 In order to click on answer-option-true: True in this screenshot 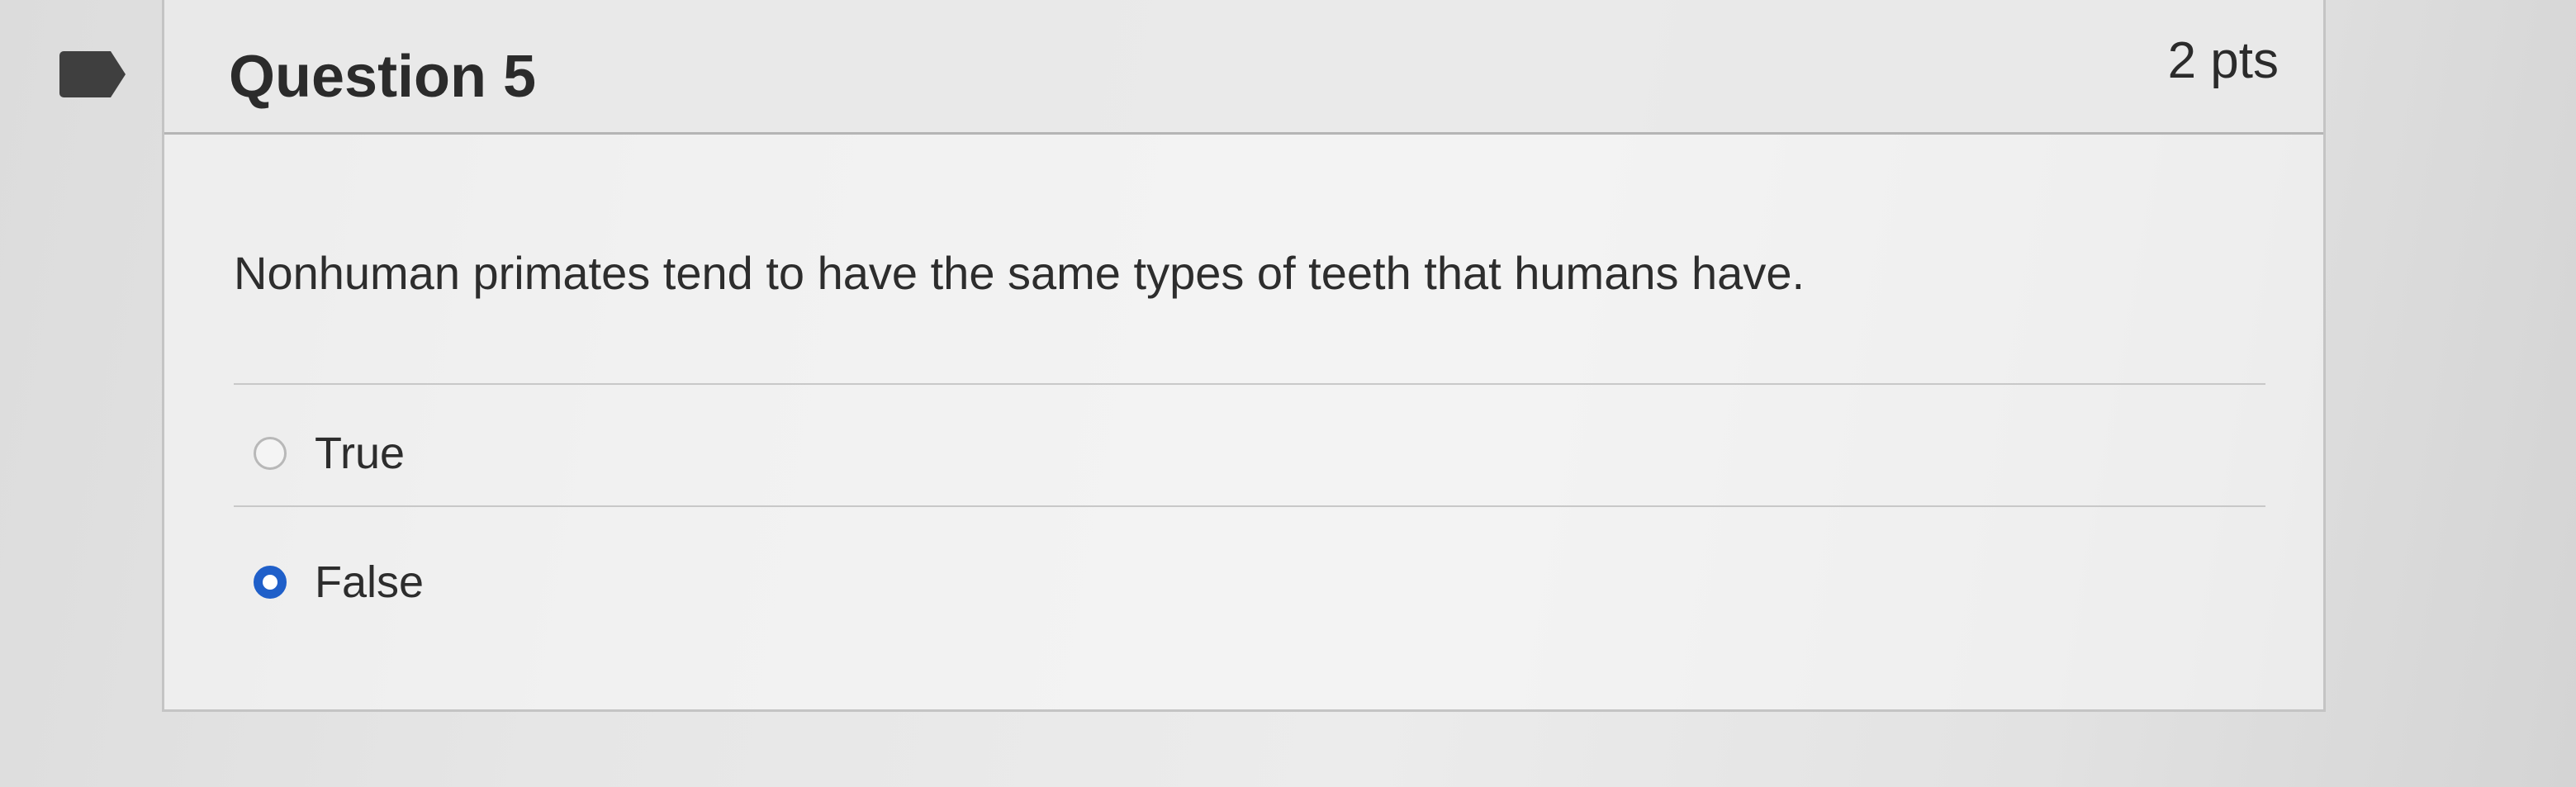, I will do `click(329, 453)`.